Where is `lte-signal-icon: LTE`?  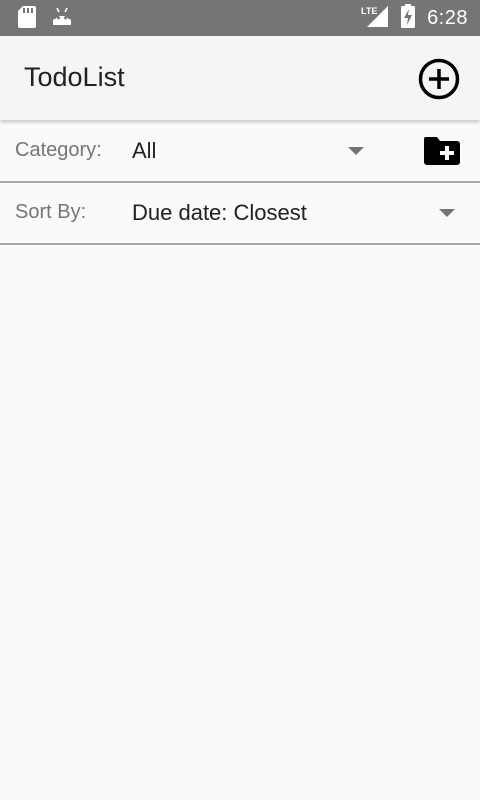 lte-signal-icon: LTE is located at coordinates (375, 18).